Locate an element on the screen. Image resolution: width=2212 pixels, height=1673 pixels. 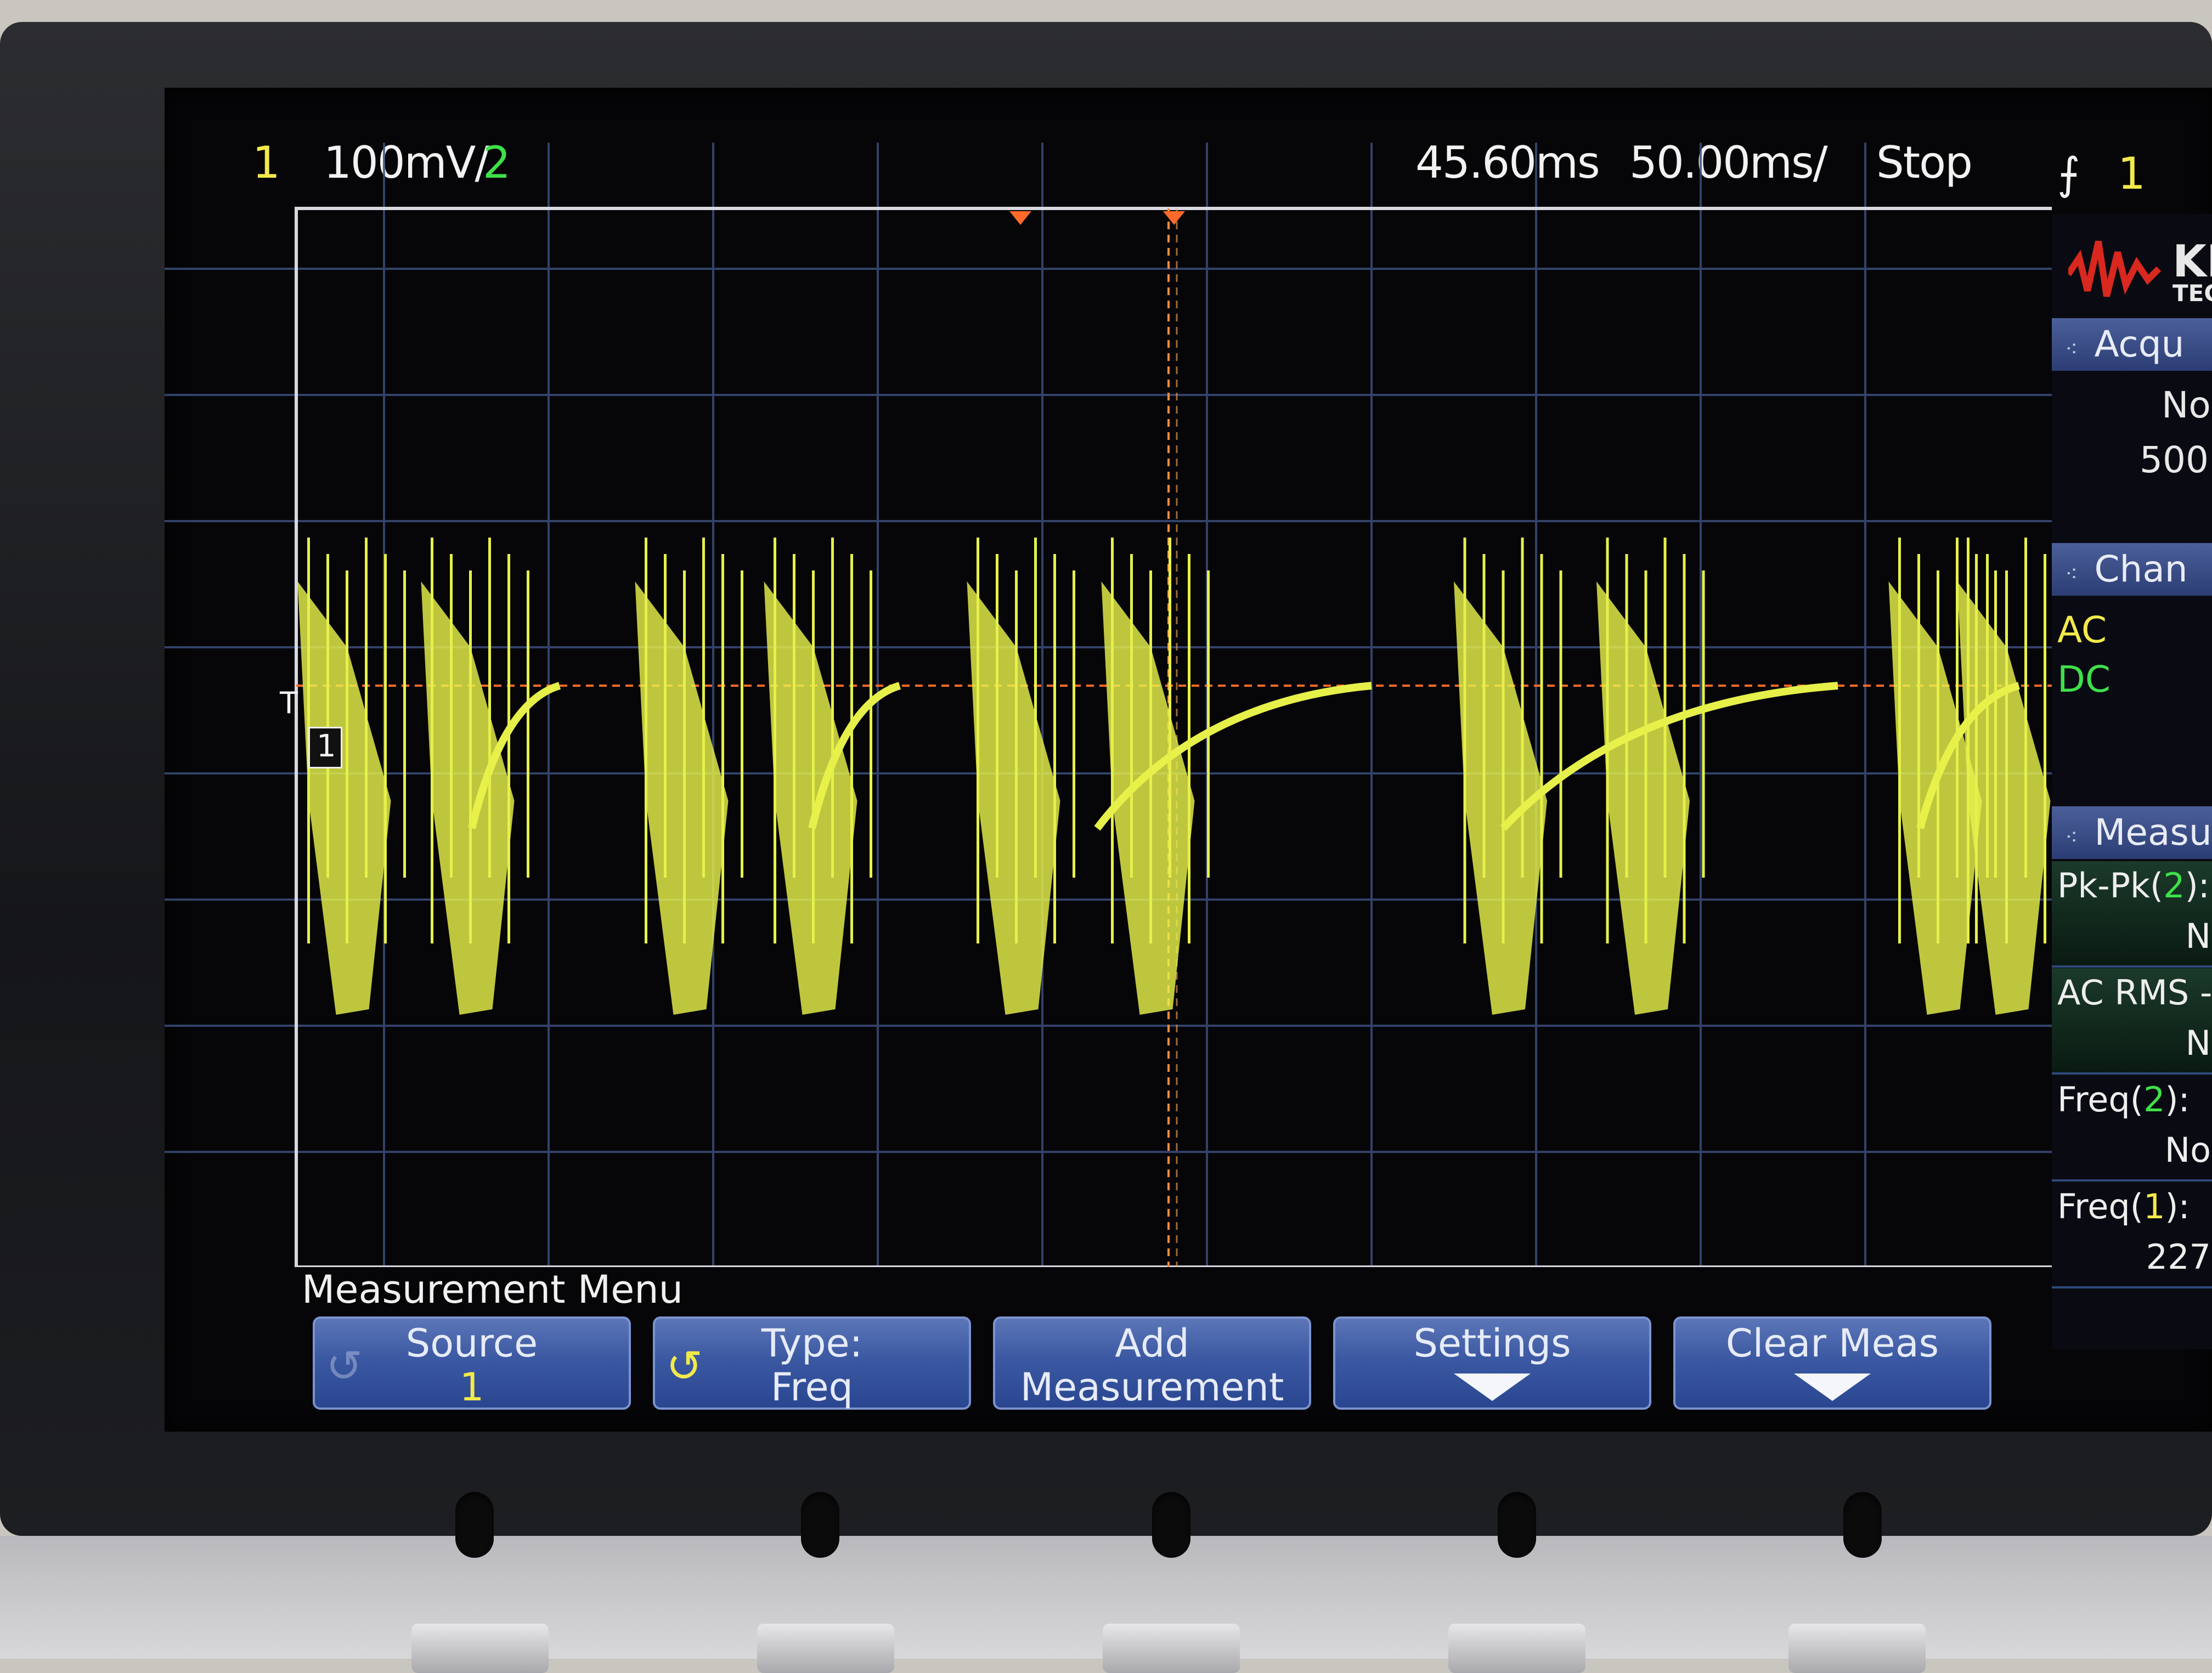
trigger-position-marker is located at coordinates (1020, 218).